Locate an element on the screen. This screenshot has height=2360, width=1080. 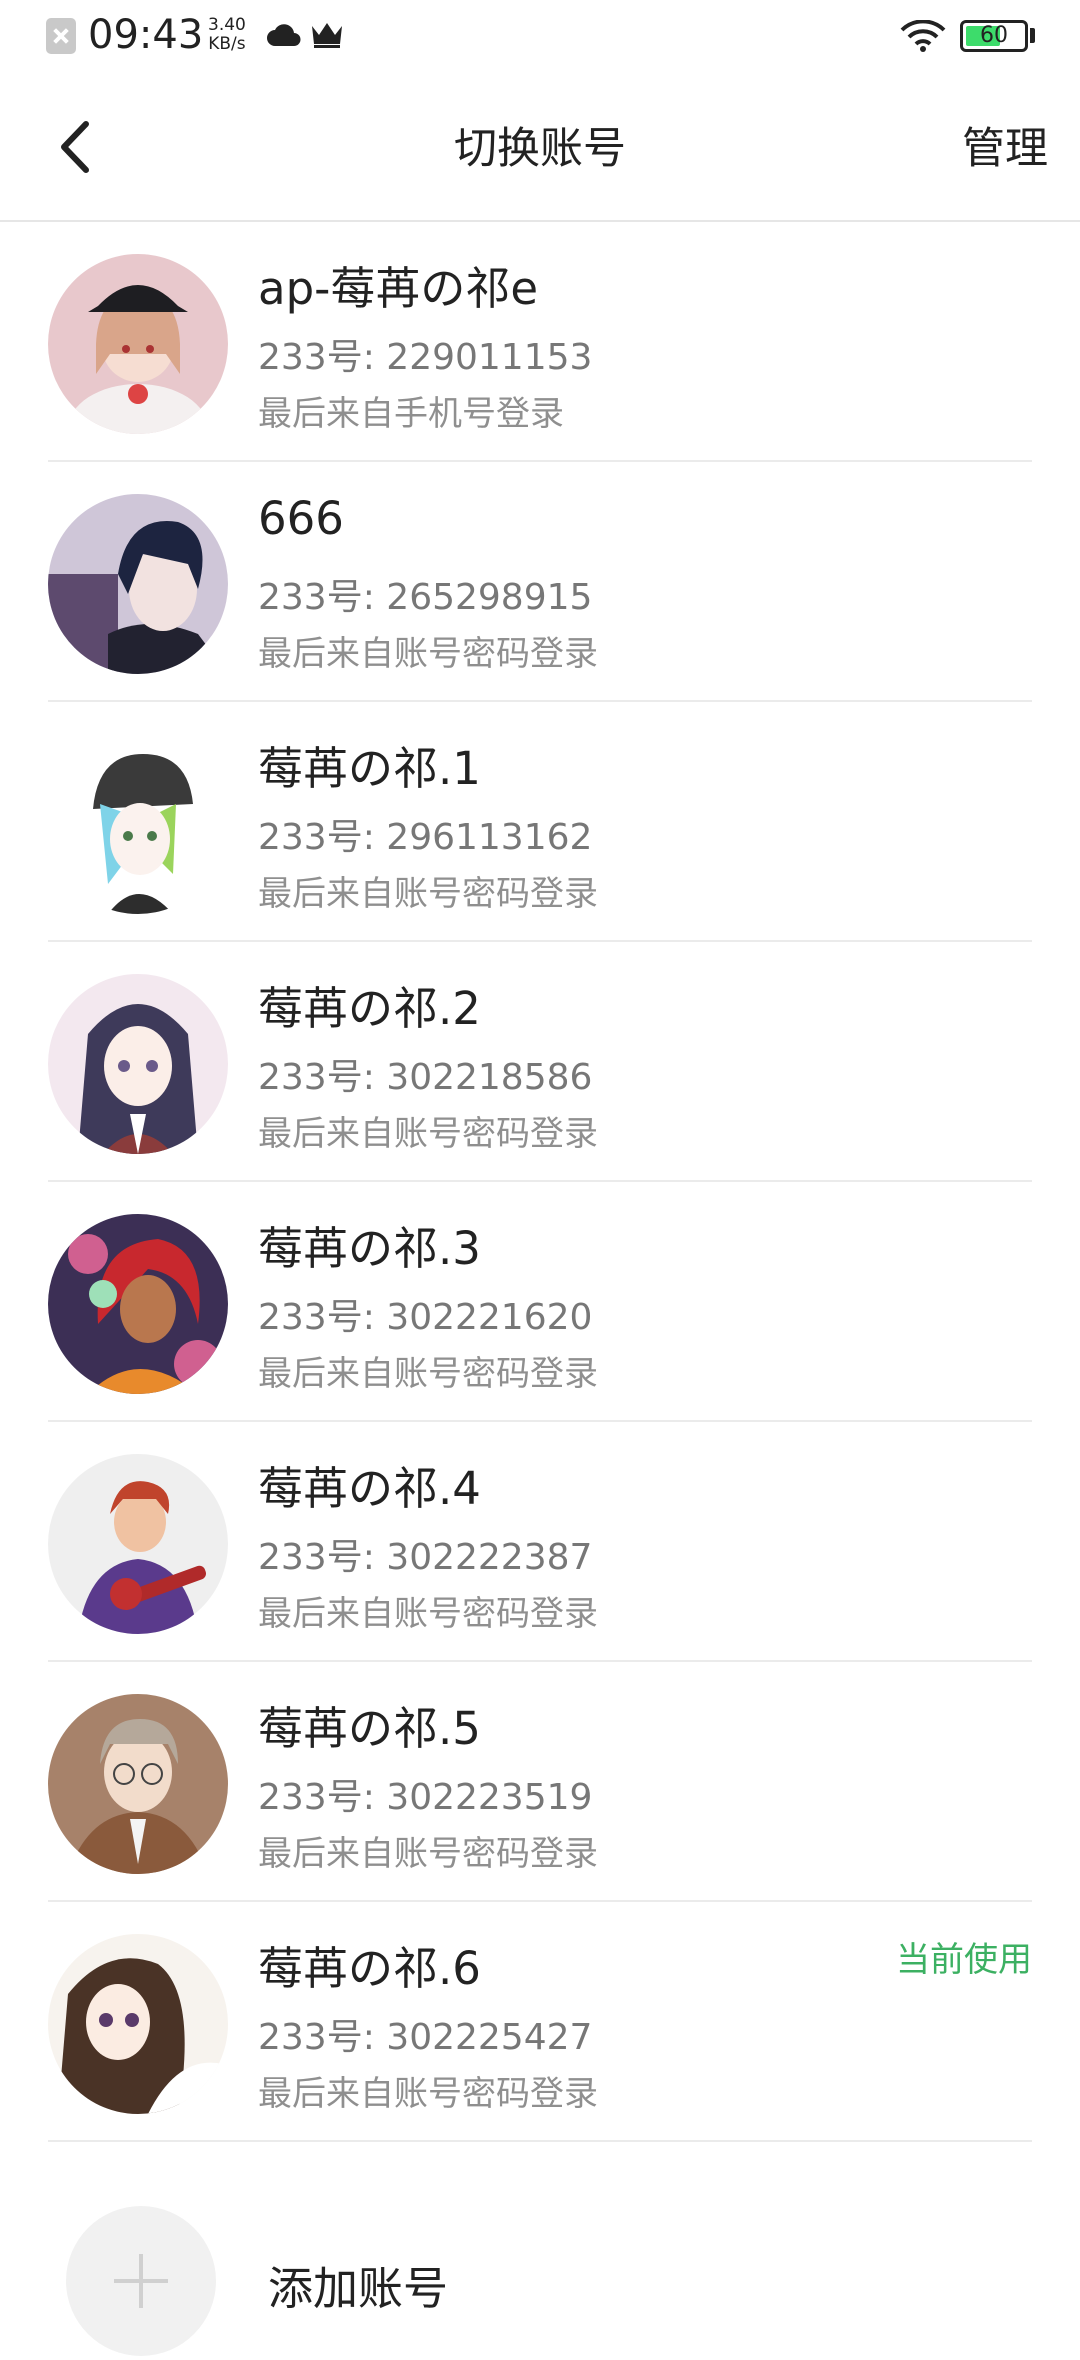
login-method: 最后来自手机号登录 is located at coordinates (411, 414).